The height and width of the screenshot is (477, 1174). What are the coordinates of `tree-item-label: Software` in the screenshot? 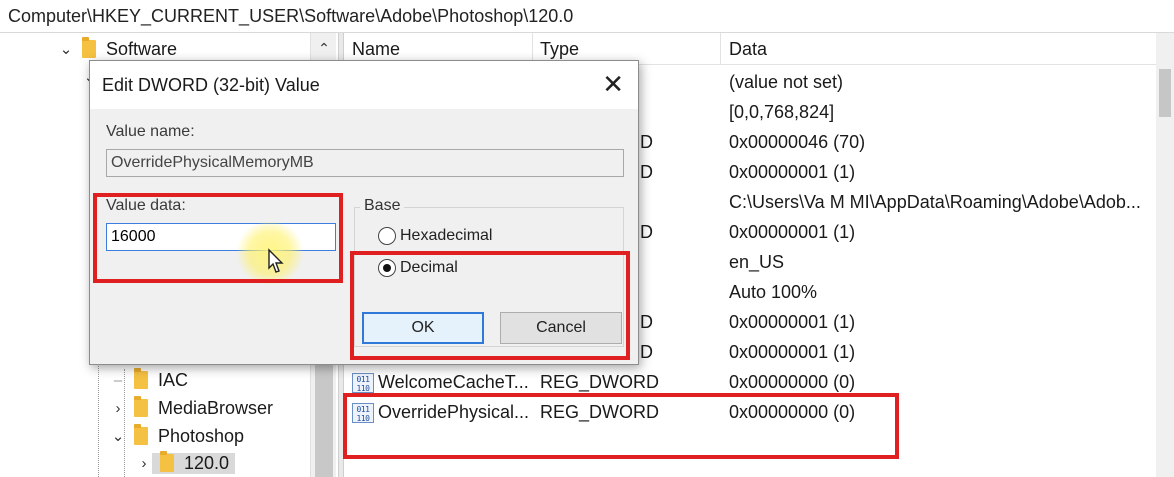 It's located at (142, 48).